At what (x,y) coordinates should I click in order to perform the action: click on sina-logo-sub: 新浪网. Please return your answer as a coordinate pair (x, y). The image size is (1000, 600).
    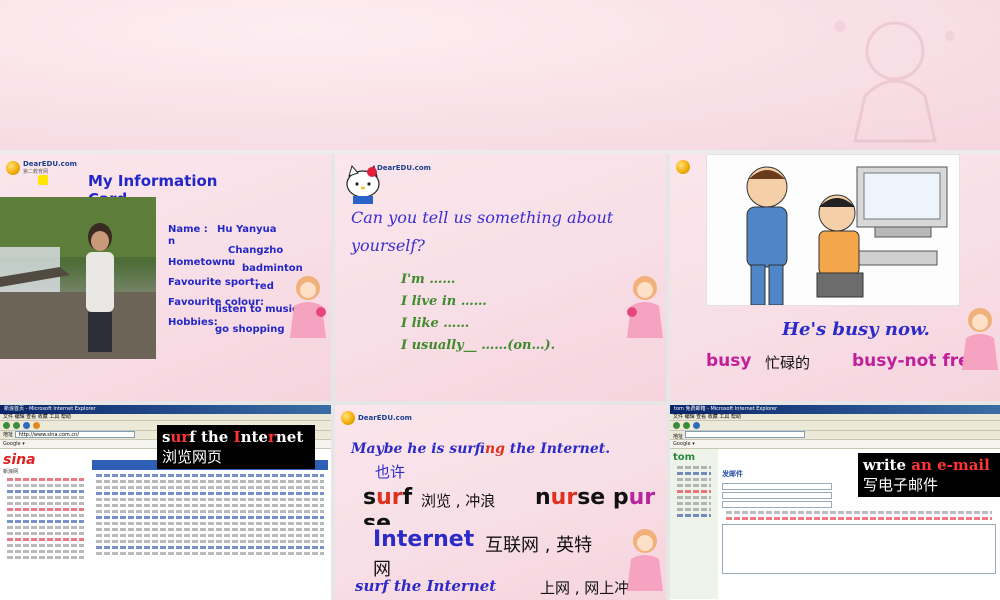
    Looking at the image, I should click on (11, 472).